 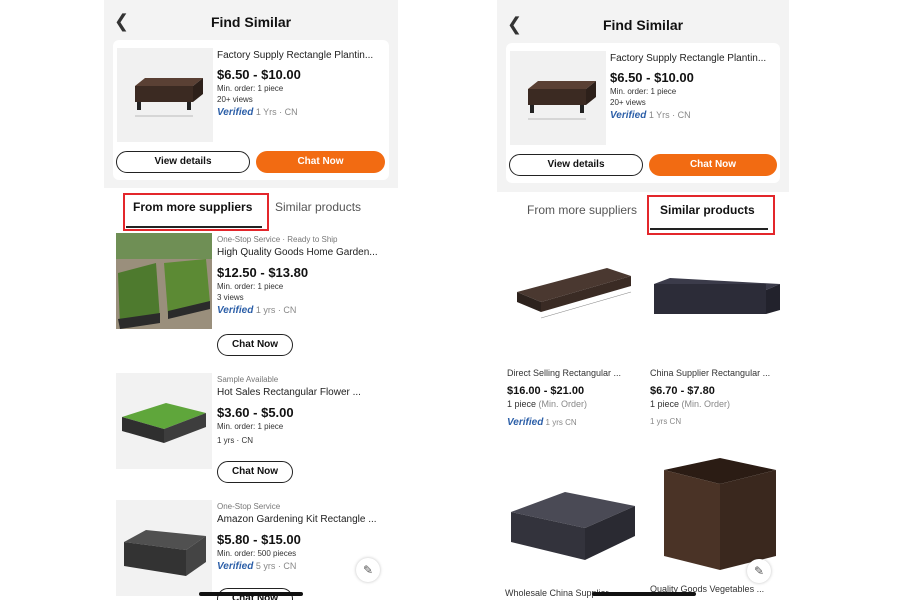 I want to click on item-price: $12.50 - $13.80, so click(x=263, y=272).